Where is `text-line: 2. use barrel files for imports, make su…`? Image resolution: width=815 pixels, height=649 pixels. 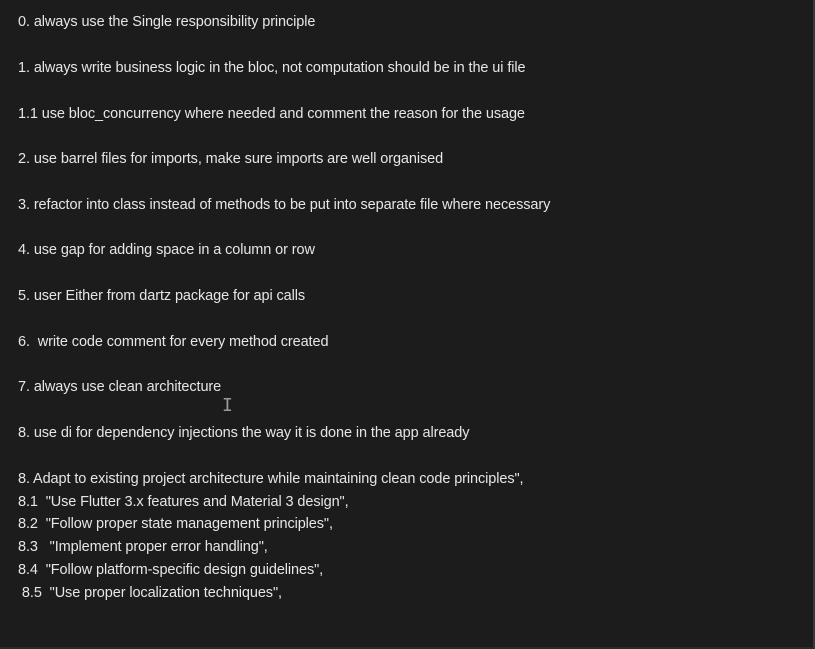
text-line: 2. use barrel files for imports, make su… is located at coordinates (230, 159).